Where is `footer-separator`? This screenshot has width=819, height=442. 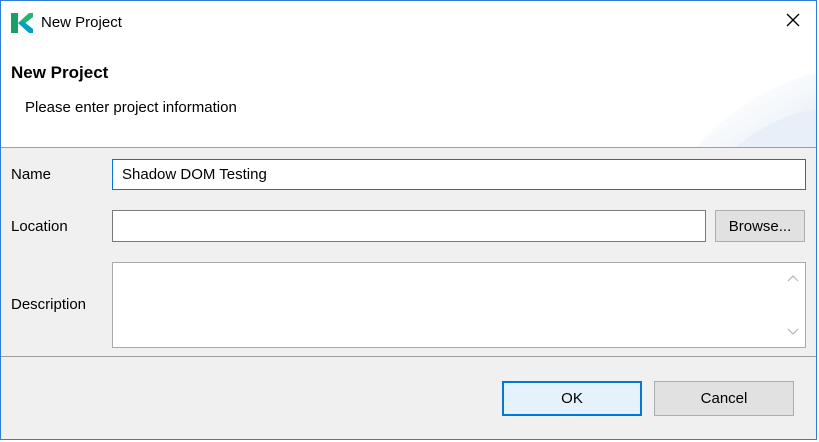 footer-separator is located at coordinates (408, 356).